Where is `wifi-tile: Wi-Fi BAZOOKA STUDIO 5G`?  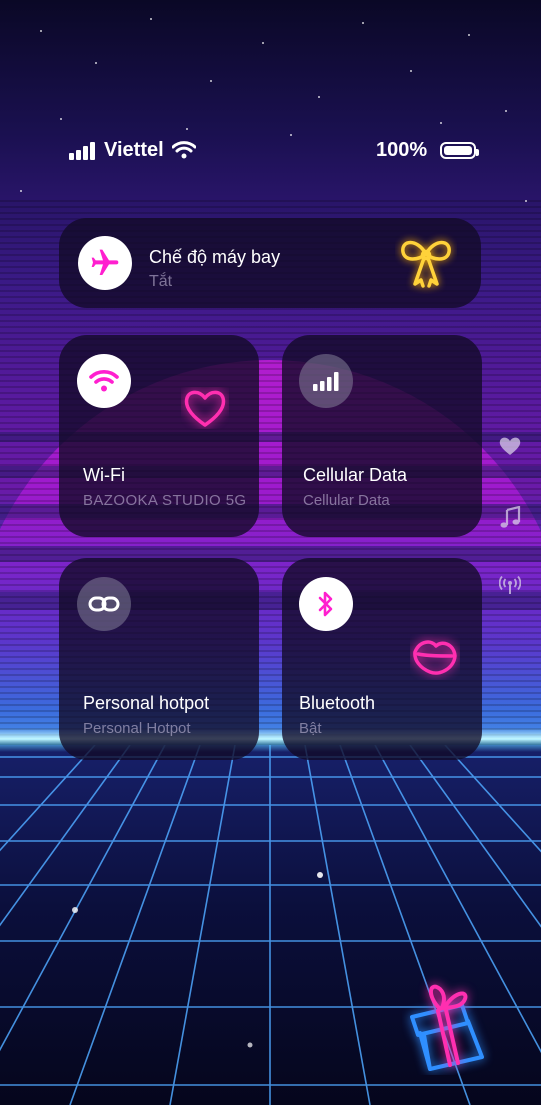
wifi-tile: Wi-Fi BAZOOKA STUDIO 5G is located at coordinates (159, 436).